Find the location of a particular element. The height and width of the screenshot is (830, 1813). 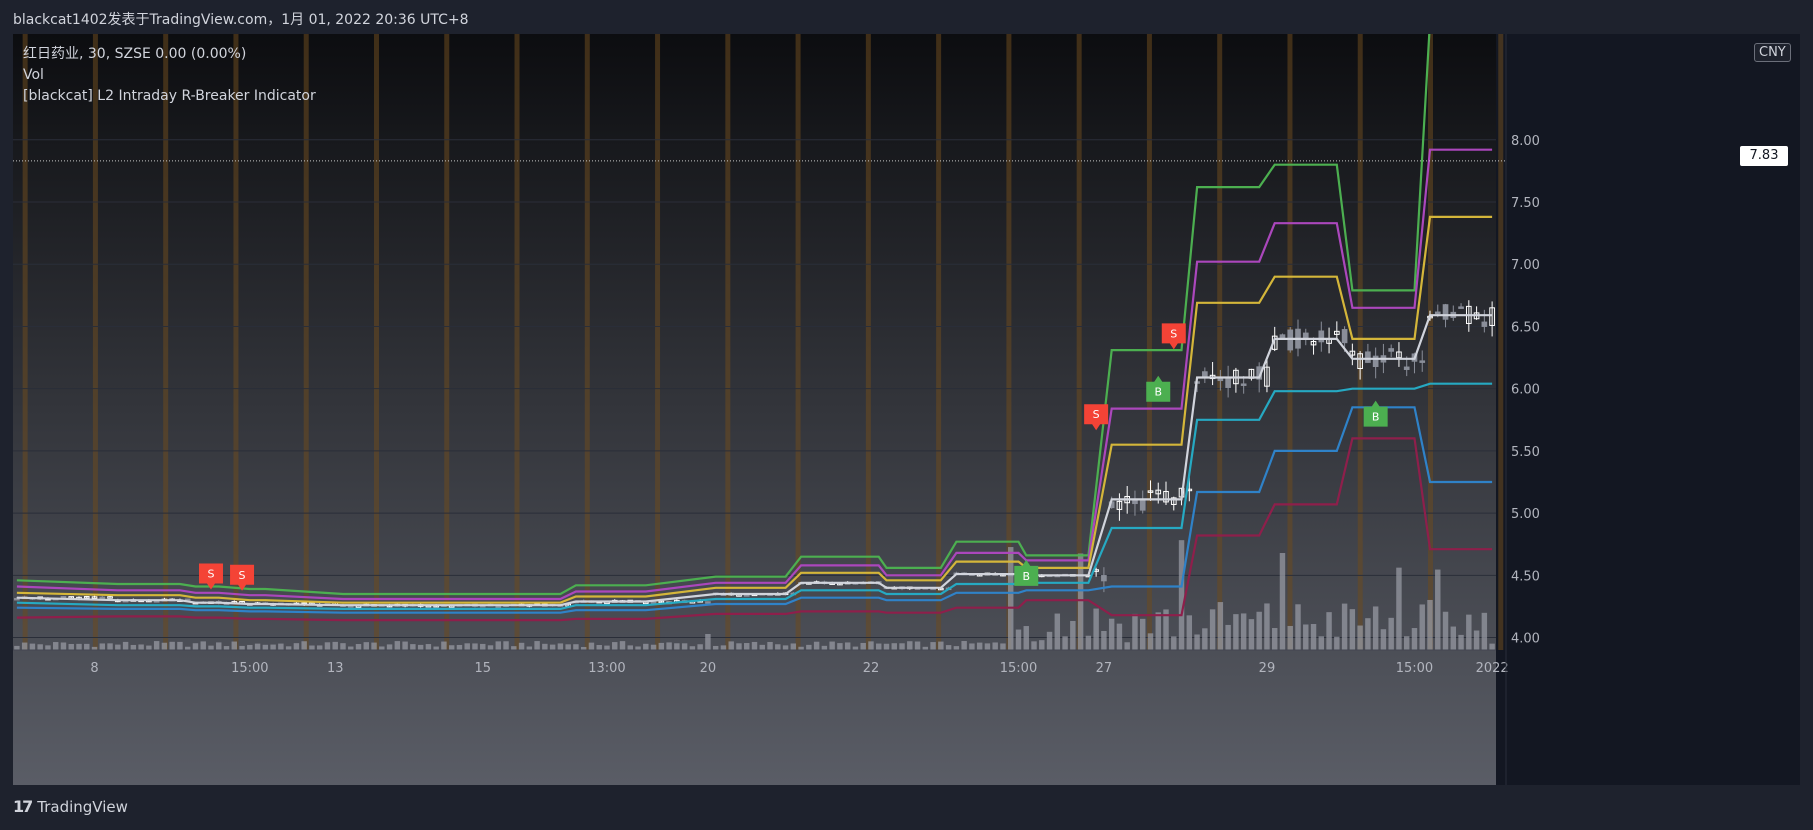

footer-brand: 17 TradingView is located at coordinates (70, 806).